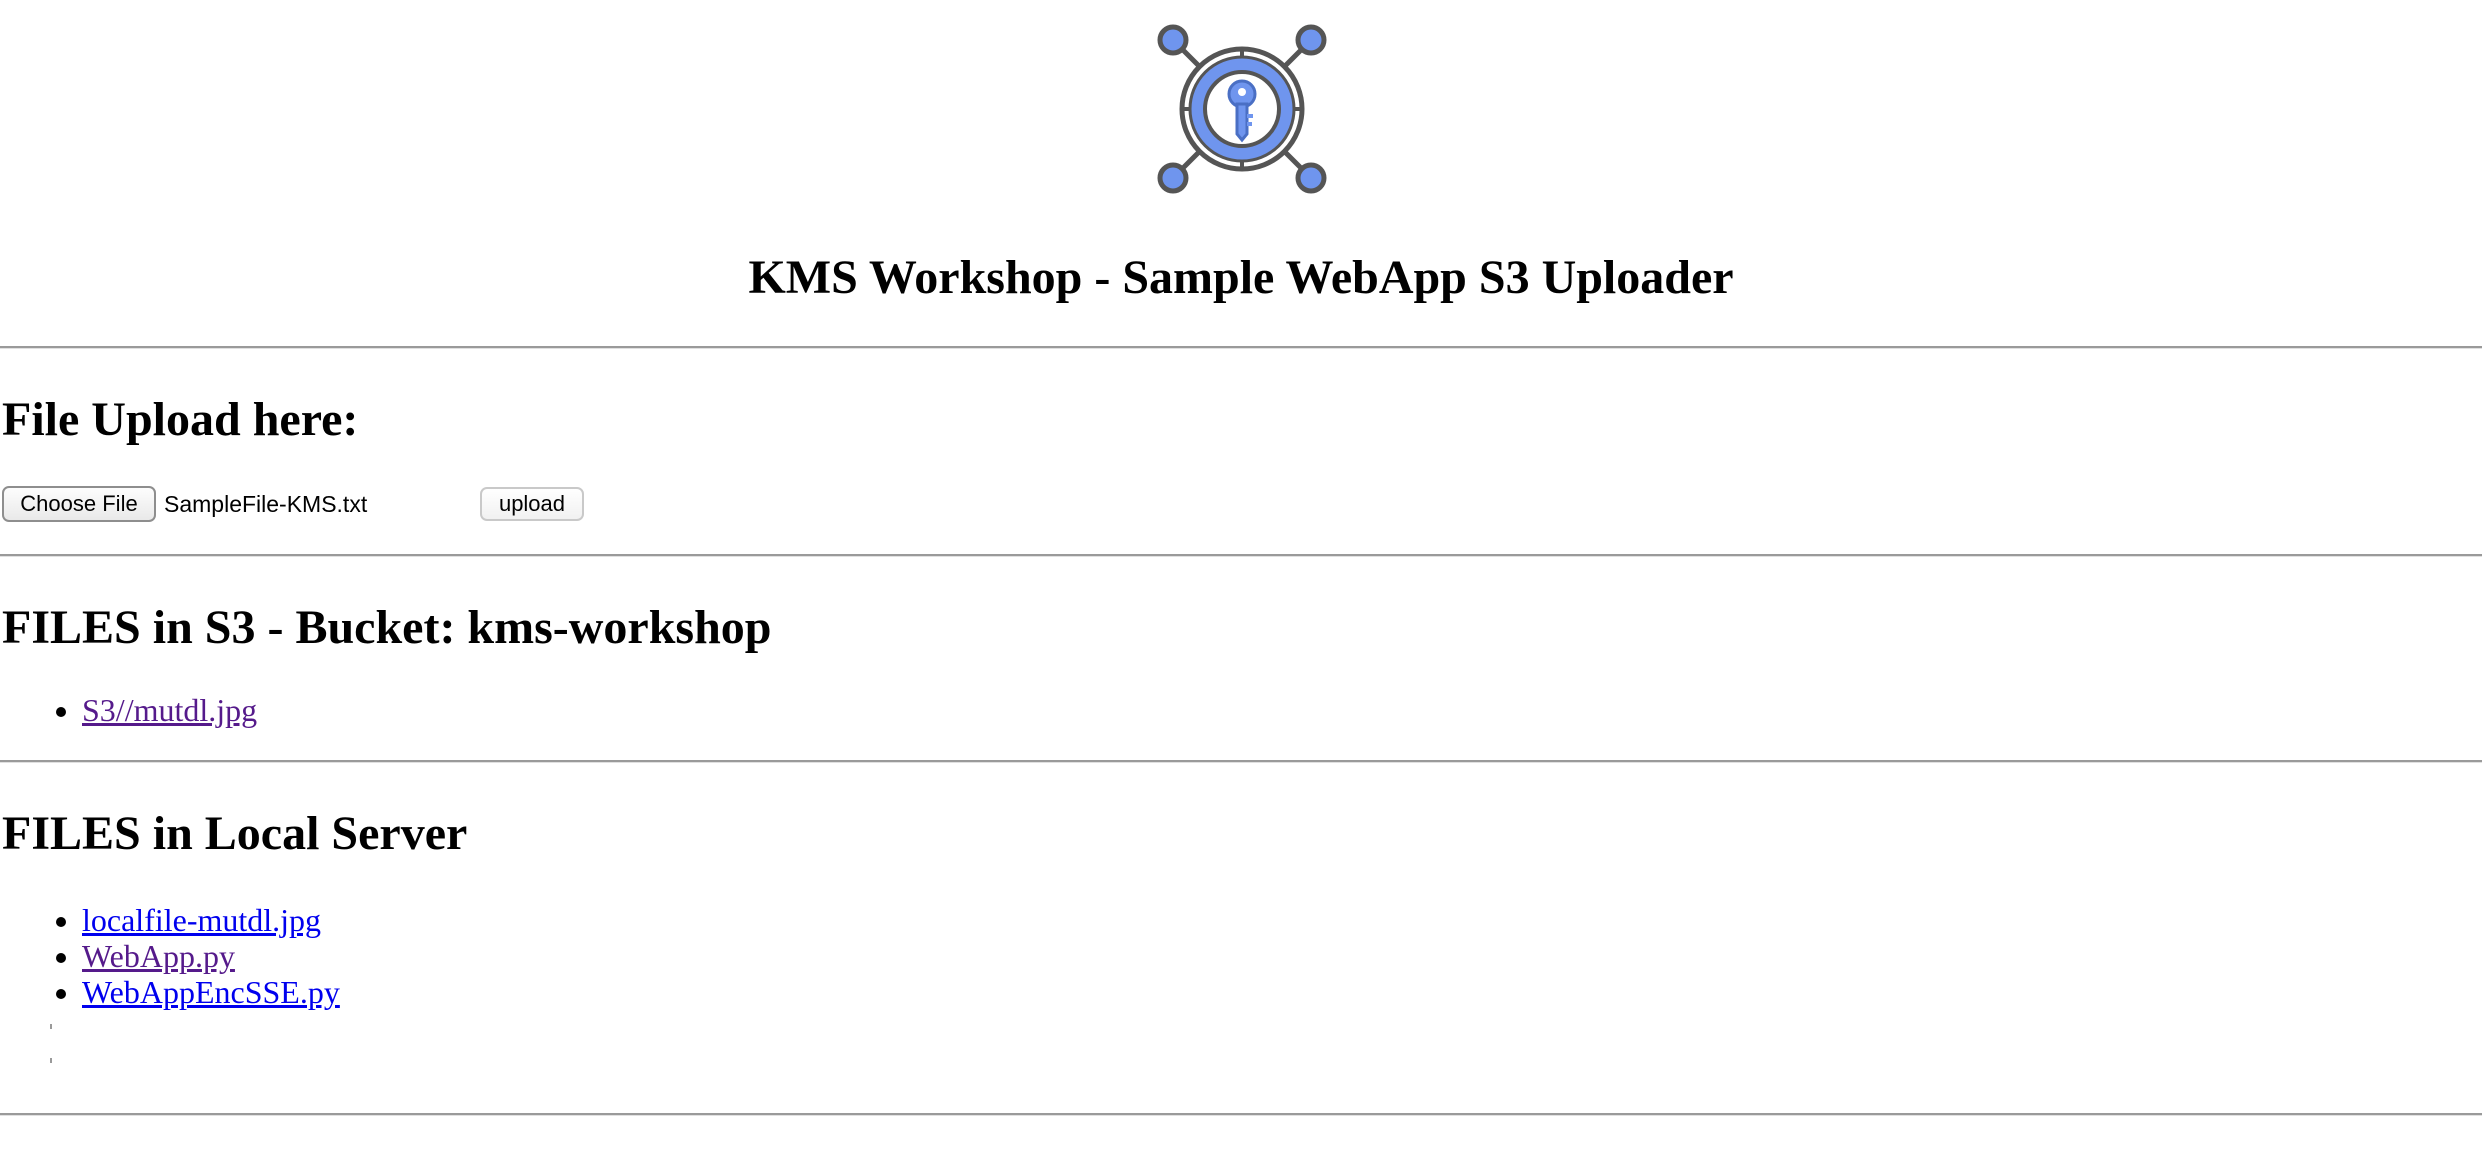 This screenshot has height=1156, width=2482. I want to click on upload-heading: File Upload here:, so click(180, 419).